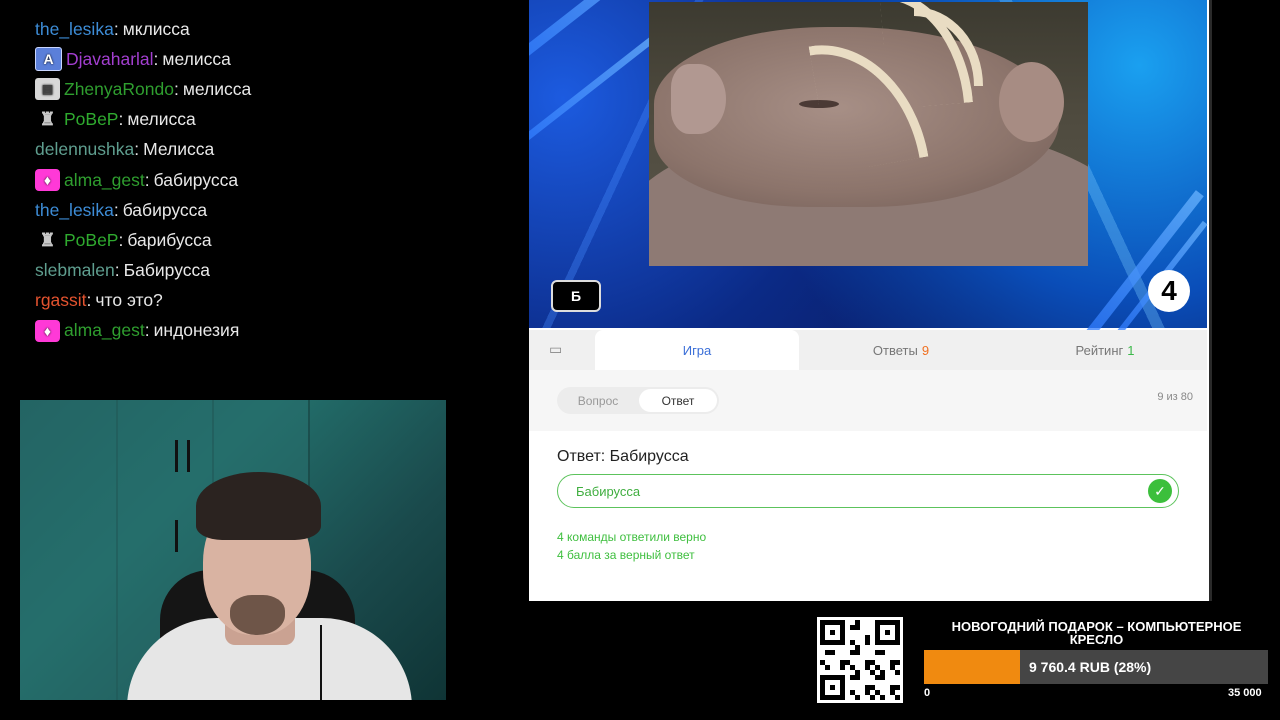 This screenshot has width=1280, height=720. I want to click on qr-code-icon, so click(860, 660).